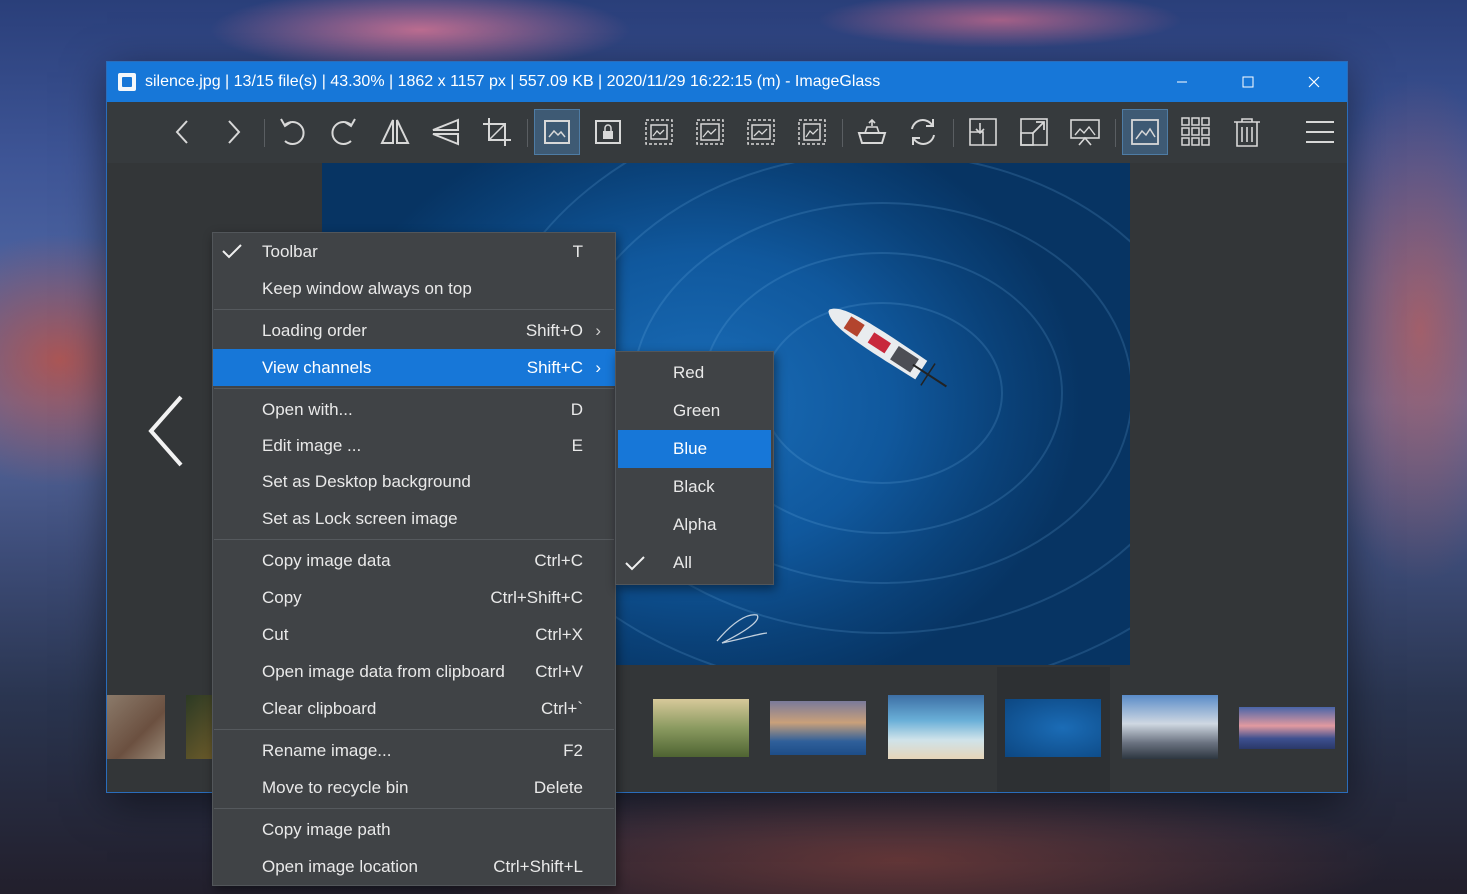 The height and width of the screenshot is (894, 1467). I want to click on close-icon, so click(1314, 82).